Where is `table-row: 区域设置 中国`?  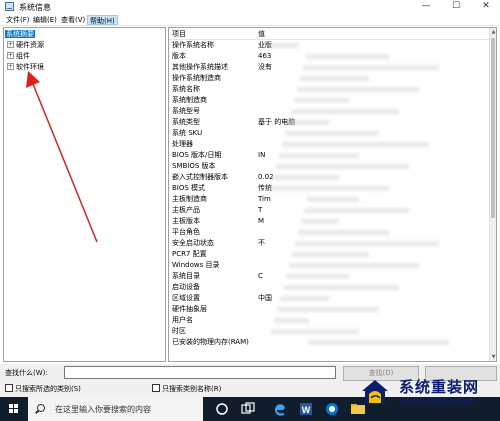 table-row: 区域设置 中国 is located at coordinates (330, 298).